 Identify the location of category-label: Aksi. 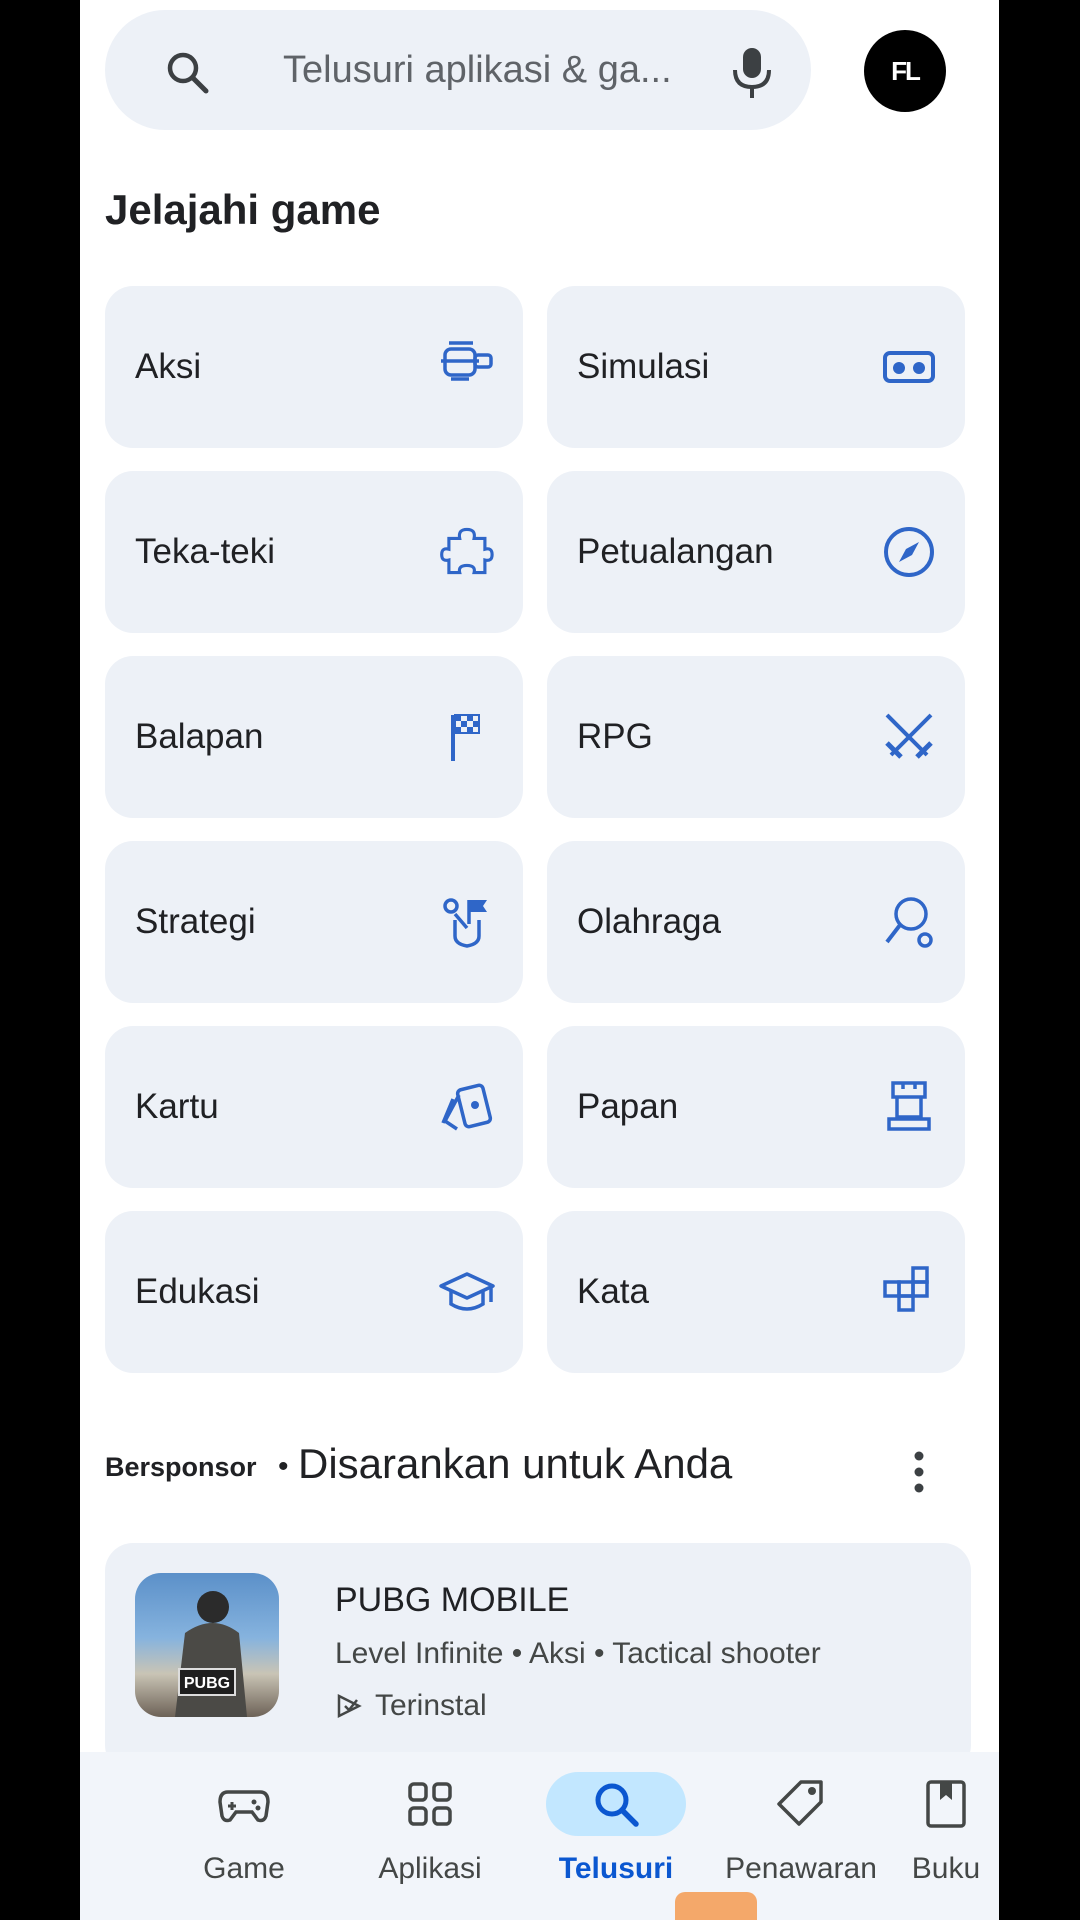
(168, 366).